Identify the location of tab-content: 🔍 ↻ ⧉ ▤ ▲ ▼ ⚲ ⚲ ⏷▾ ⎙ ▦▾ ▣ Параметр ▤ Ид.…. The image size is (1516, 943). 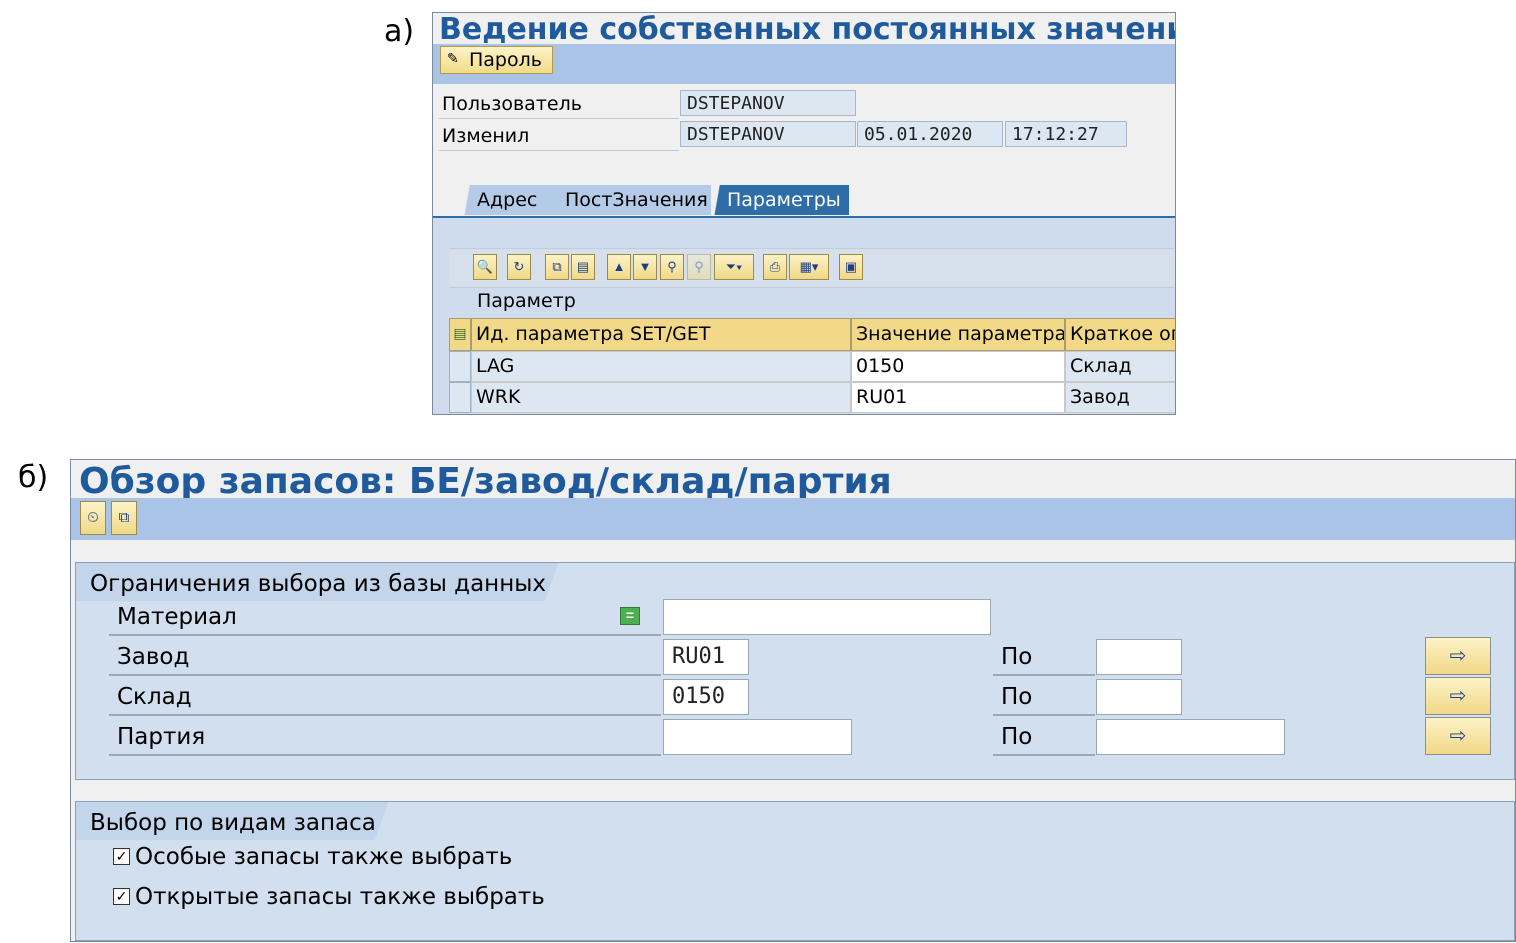
(804, 316).